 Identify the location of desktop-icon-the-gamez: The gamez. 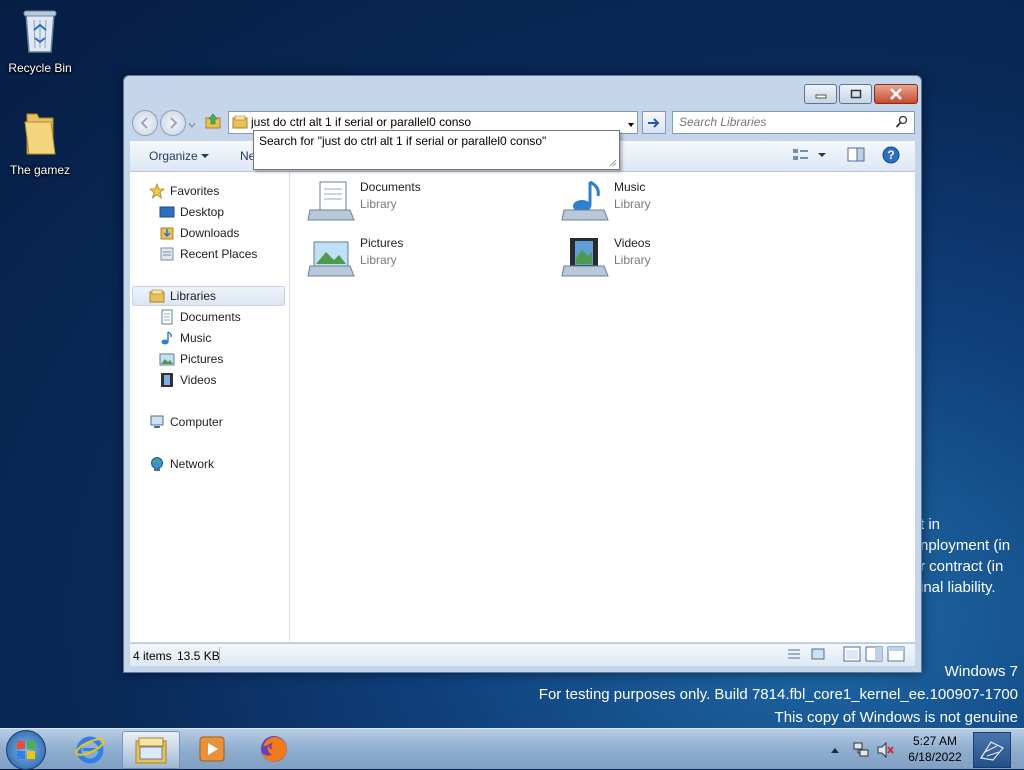
(40, 144).